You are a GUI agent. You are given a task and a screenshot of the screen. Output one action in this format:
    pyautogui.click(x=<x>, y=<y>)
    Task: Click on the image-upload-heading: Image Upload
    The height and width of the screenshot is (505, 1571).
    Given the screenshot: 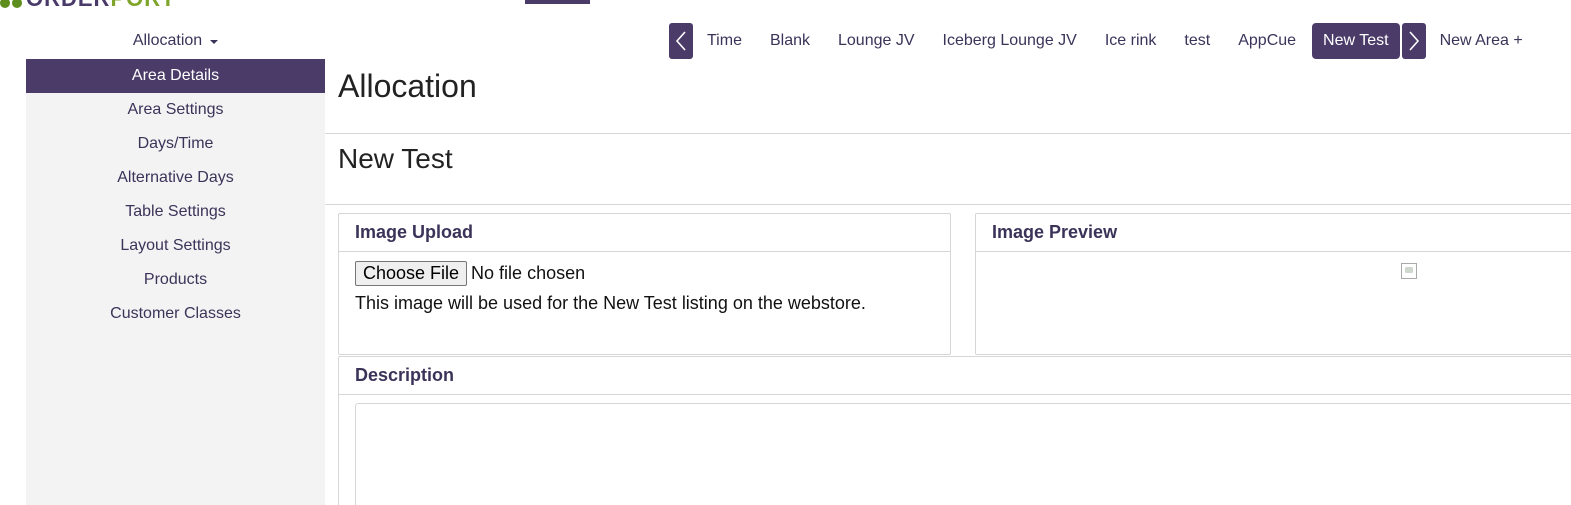 What is the action you would take?
    pyautogui.click(x=644, y=233)
    